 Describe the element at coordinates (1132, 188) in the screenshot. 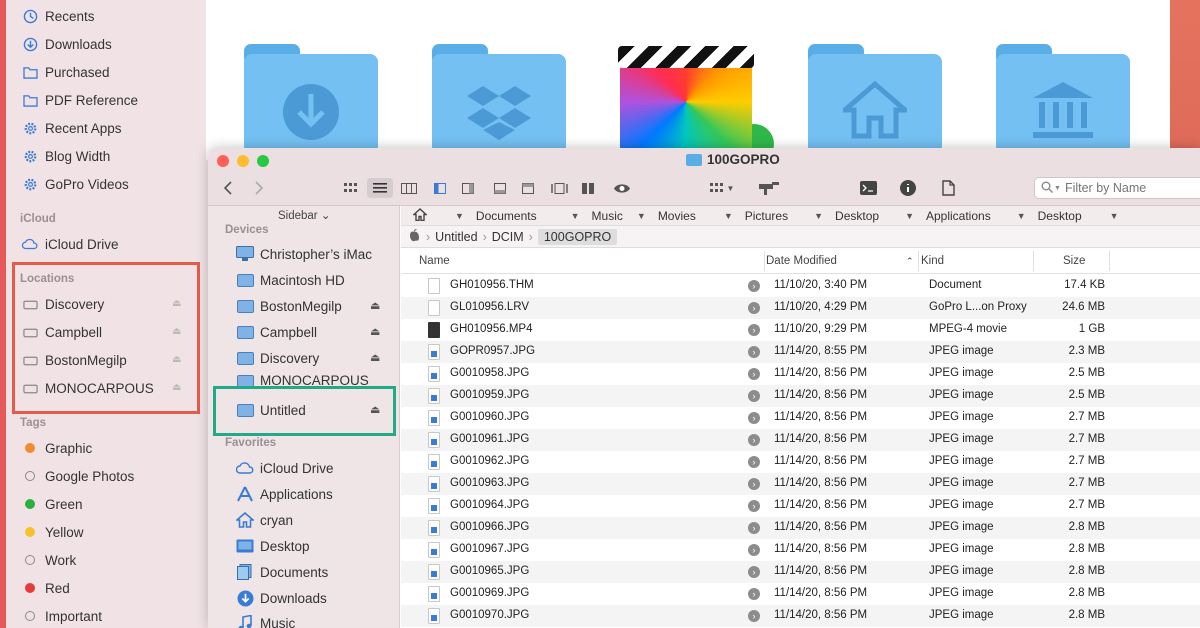

I see `filter-input` at that location.